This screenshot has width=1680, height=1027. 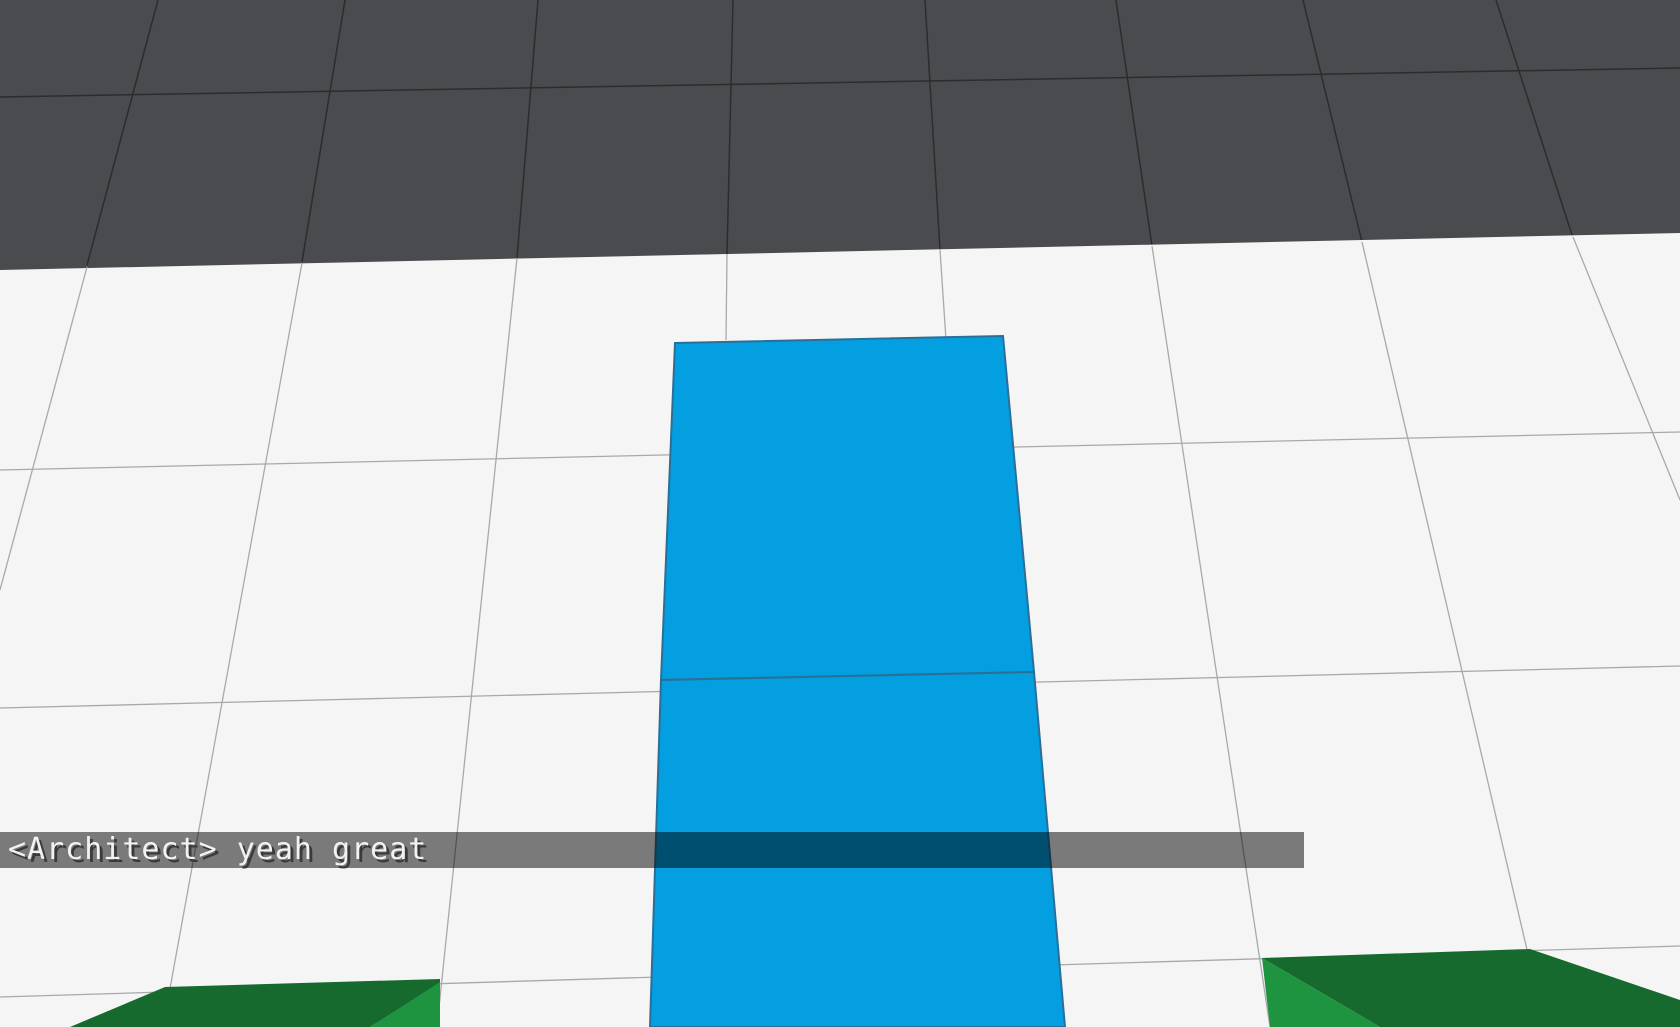 I want to click on chat-message-line: <Architect> yeah great, so click(x=652, y=850).